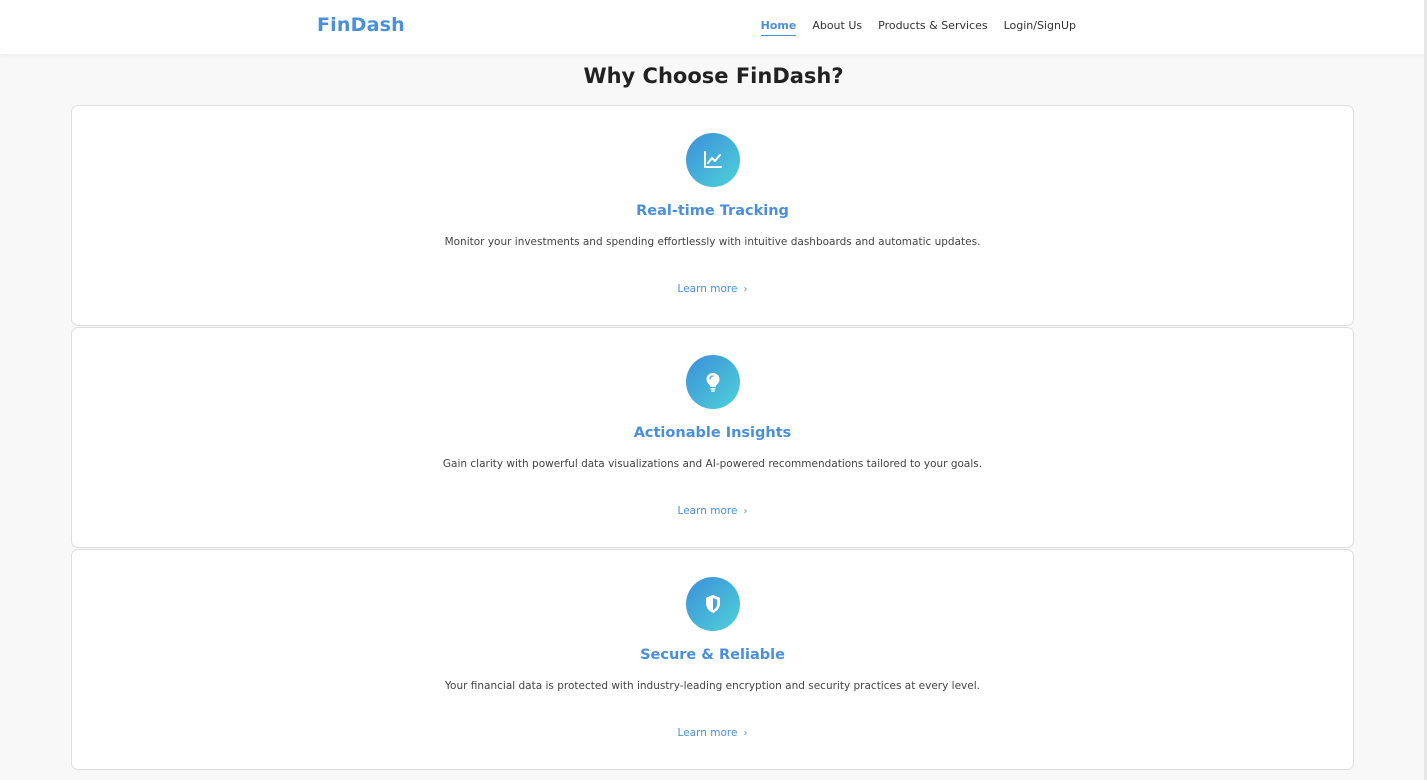  What do you see at coordinates (713, 160) in the screenshot?
I see `chart-line-icon` at bounding box center [713, 160].